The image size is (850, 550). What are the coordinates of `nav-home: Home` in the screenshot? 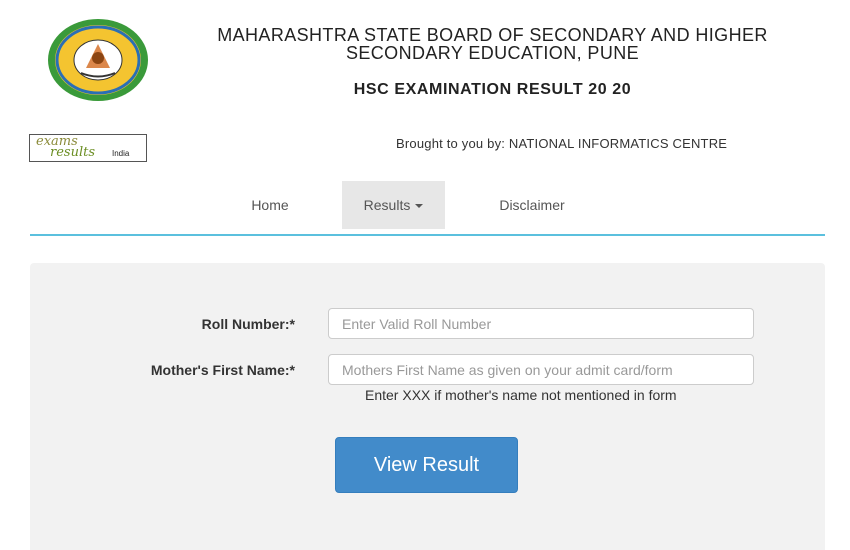 It's located at (270, 205).